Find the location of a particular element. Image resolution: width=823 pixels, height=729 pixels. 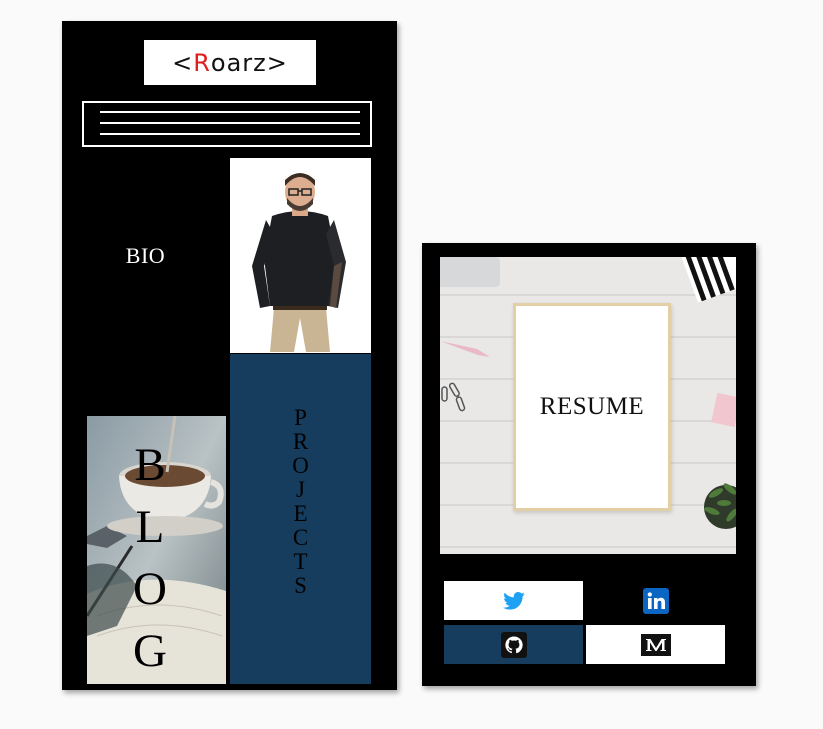

bio-tile: BIO is located at coordinates (145, 256).